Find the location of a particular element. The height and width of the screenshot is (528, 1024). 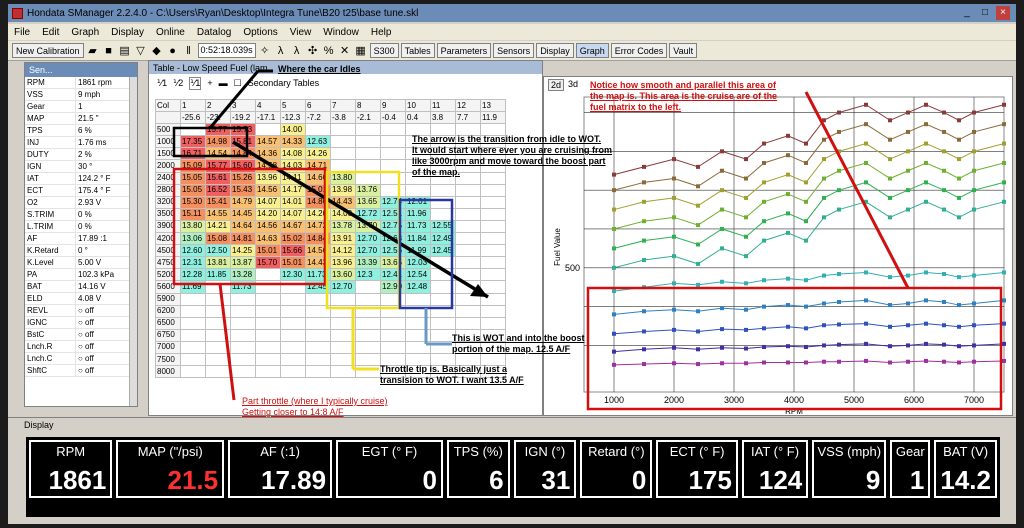

table-cell: 14.25 is located at coordinates (243, 251).